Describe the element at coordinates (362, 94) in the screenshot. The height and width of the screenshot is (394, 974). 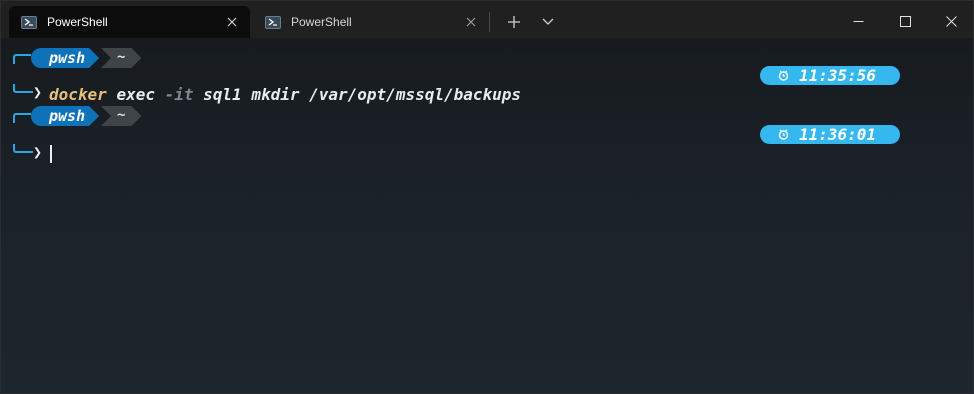
I see `command-rest: sql1 mkdir /var/opt/mssql/backups` at that location.